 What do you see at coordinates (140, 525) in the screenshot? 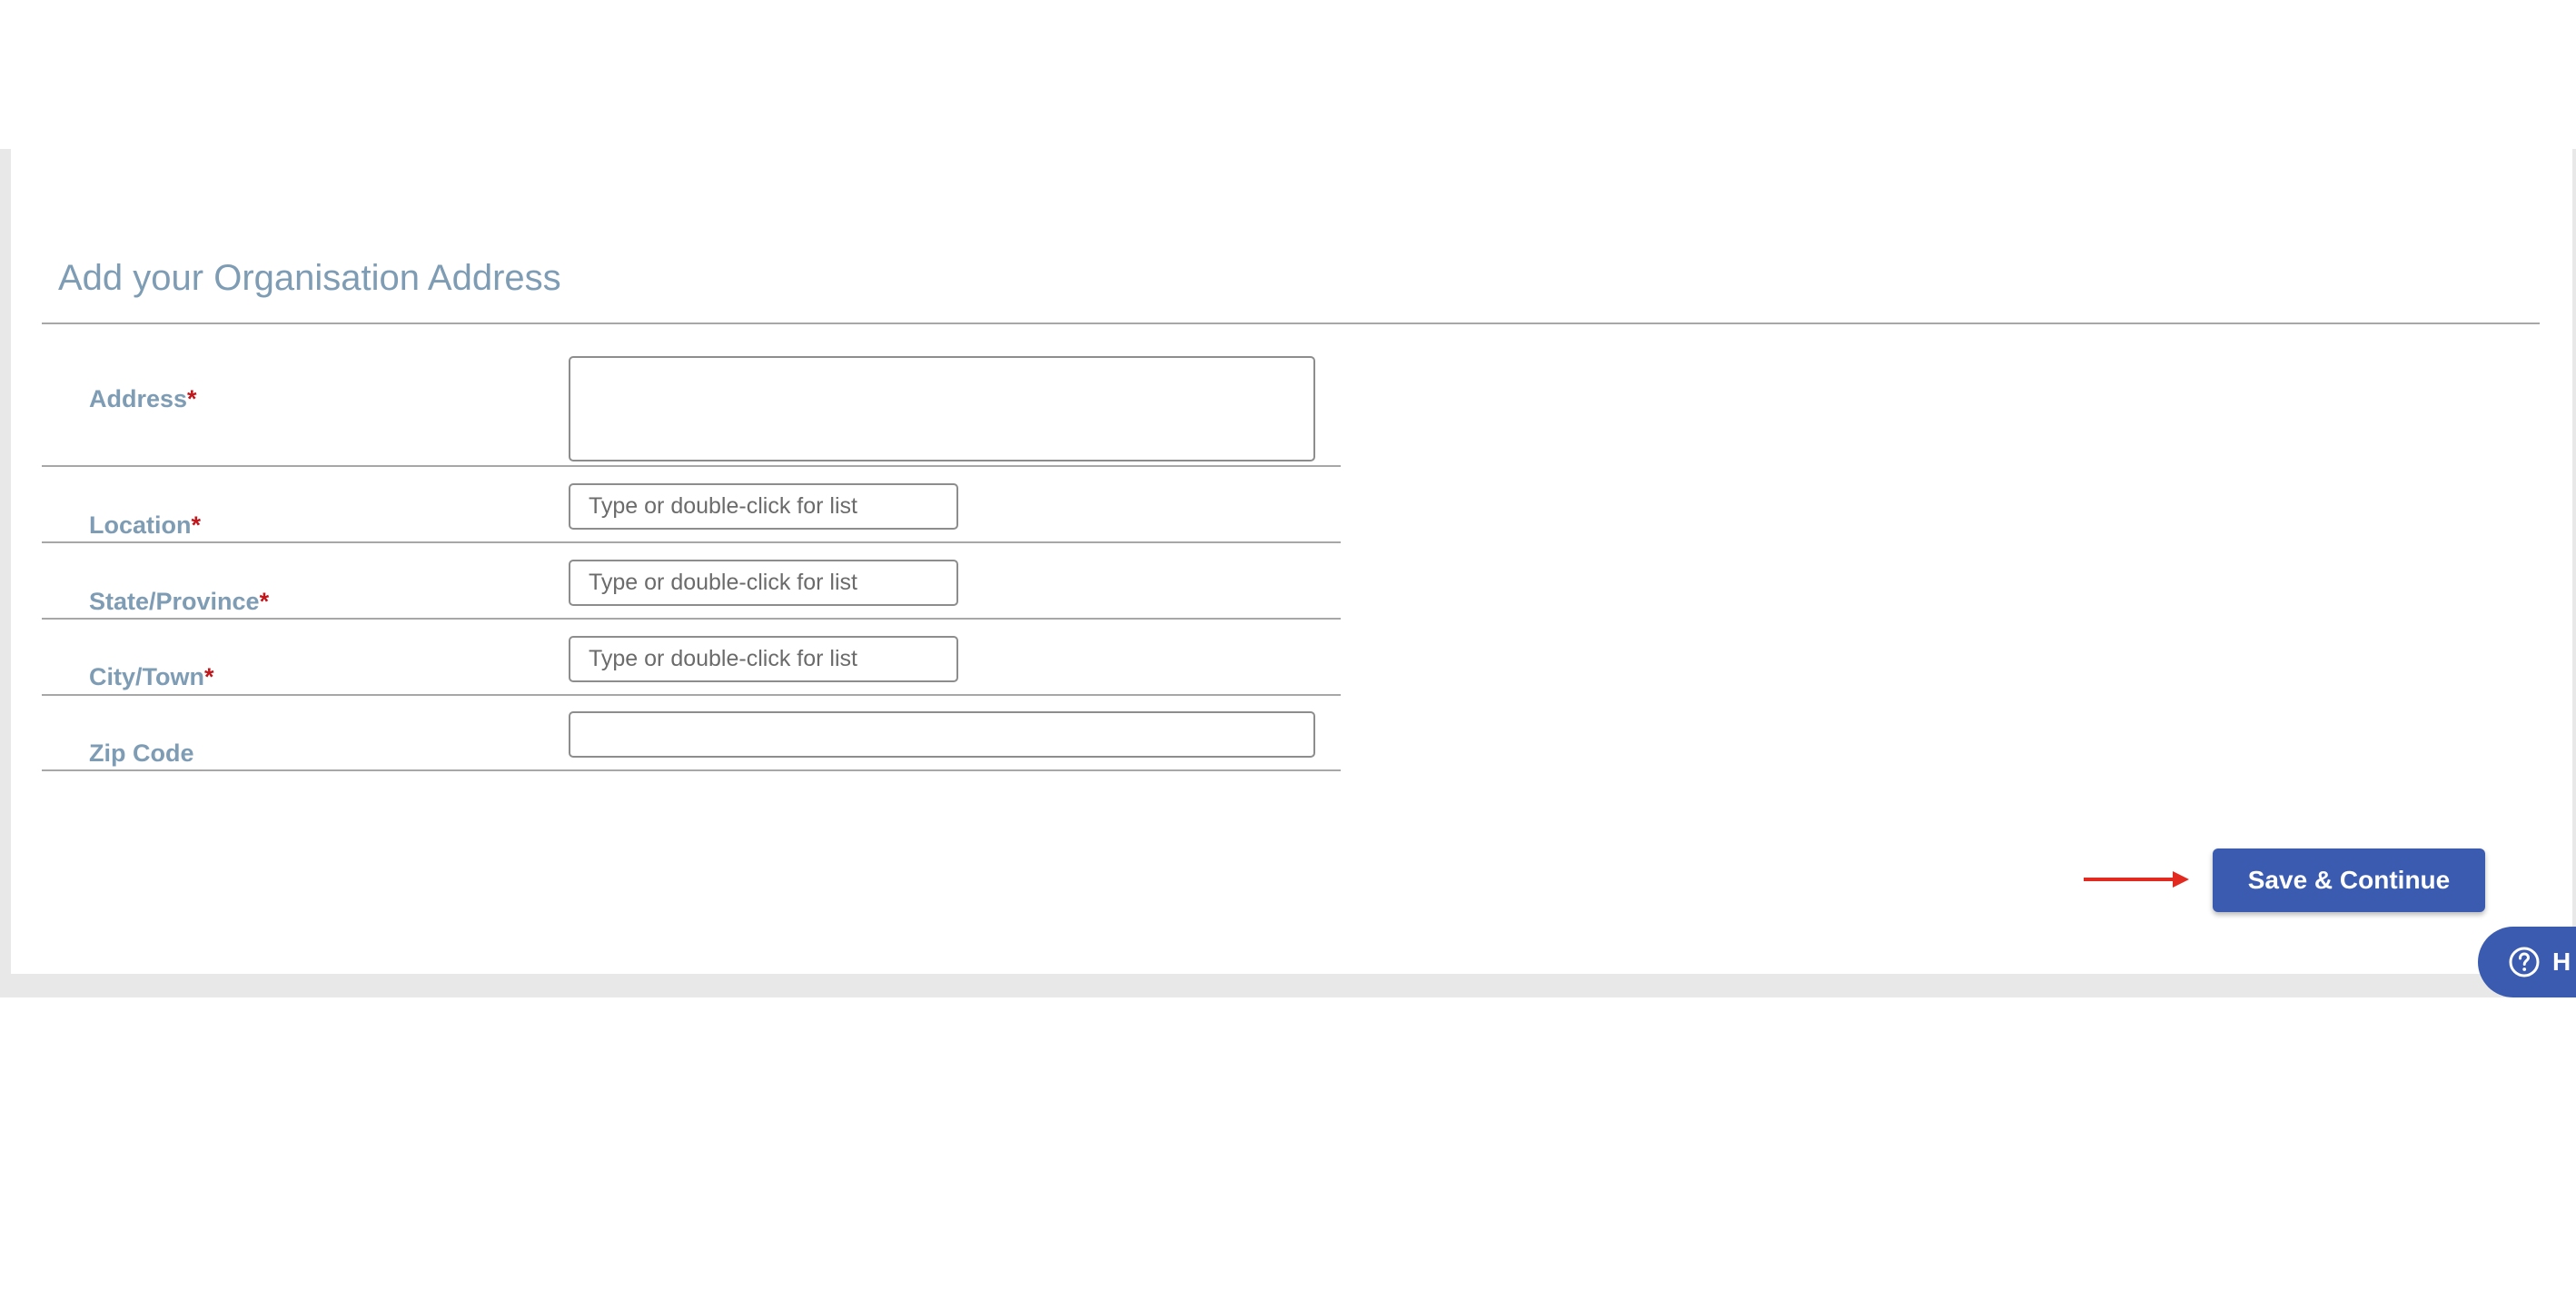
I see `location-label-text: Location` at bounding box center [140, 525].